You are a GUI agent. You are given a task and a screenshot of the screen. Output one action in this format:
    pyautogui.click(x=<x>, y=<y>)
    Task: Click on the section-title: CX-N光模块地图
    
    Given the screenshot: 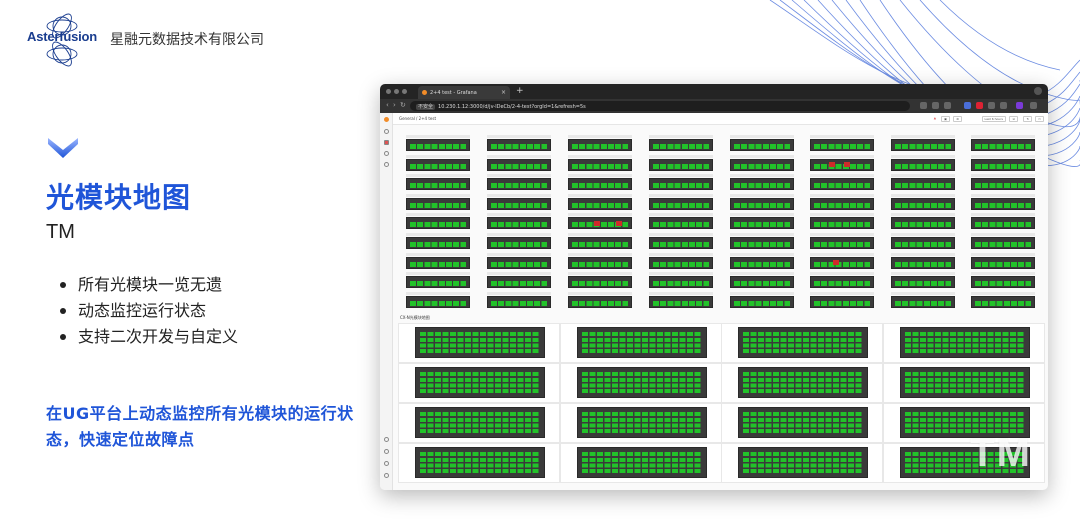 What is the action you would take?
    pyautogui.click(x=415, y=318)
    